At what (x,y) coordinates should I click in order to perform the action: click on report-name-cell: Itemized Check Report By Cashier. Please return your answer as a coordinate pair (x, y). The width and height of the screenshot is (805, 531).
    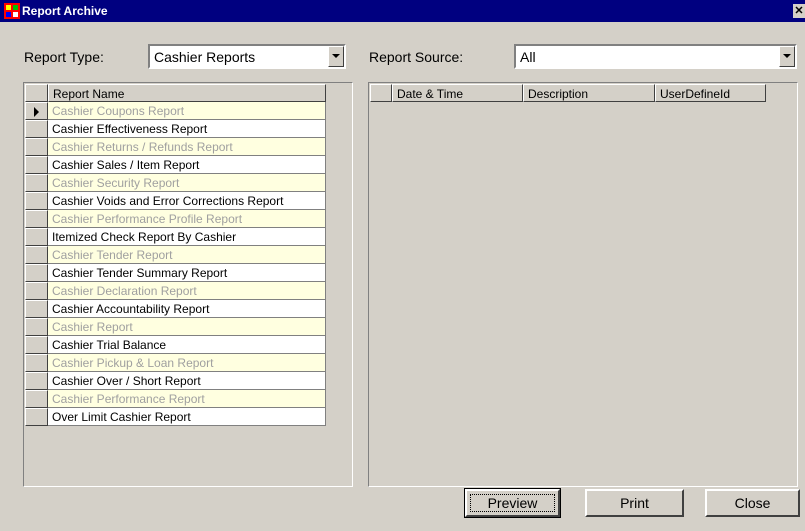
    Looking at the image, I should click on (187, 237).